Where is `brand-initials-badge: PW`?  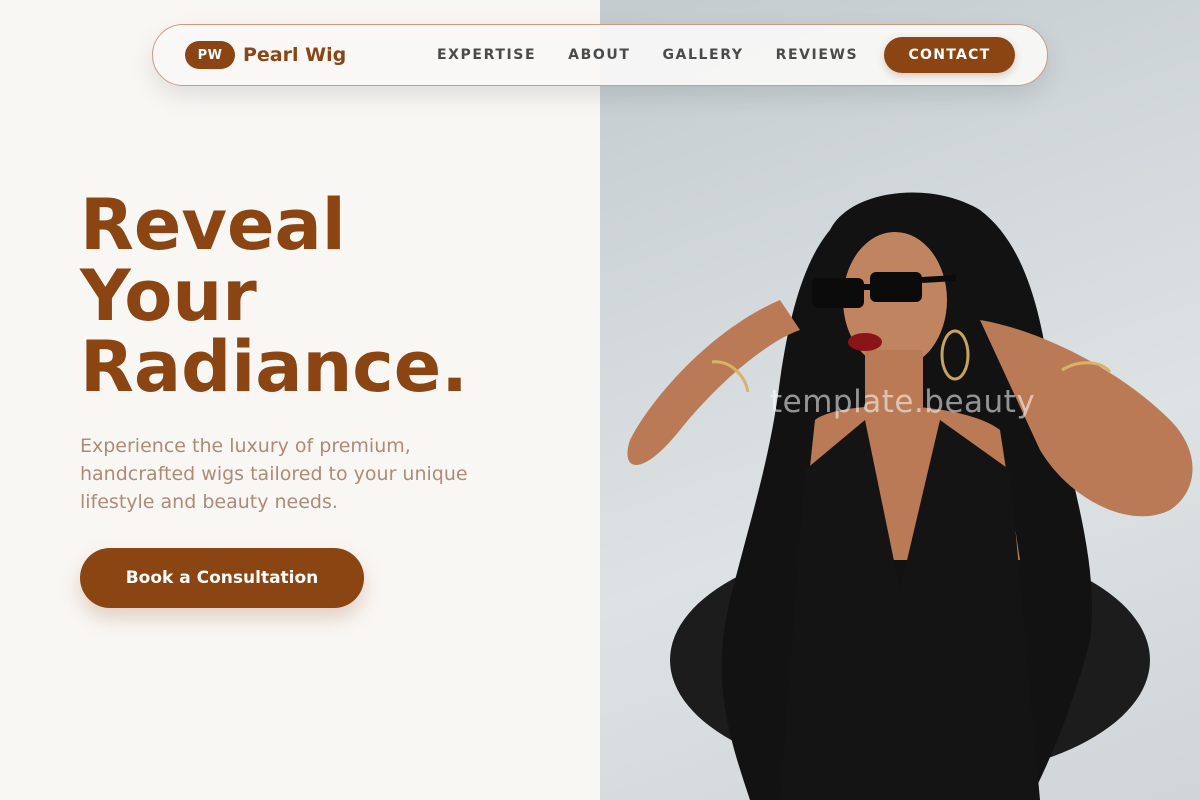 brand-initials-badge: PW is located at coordinates (210, 55).